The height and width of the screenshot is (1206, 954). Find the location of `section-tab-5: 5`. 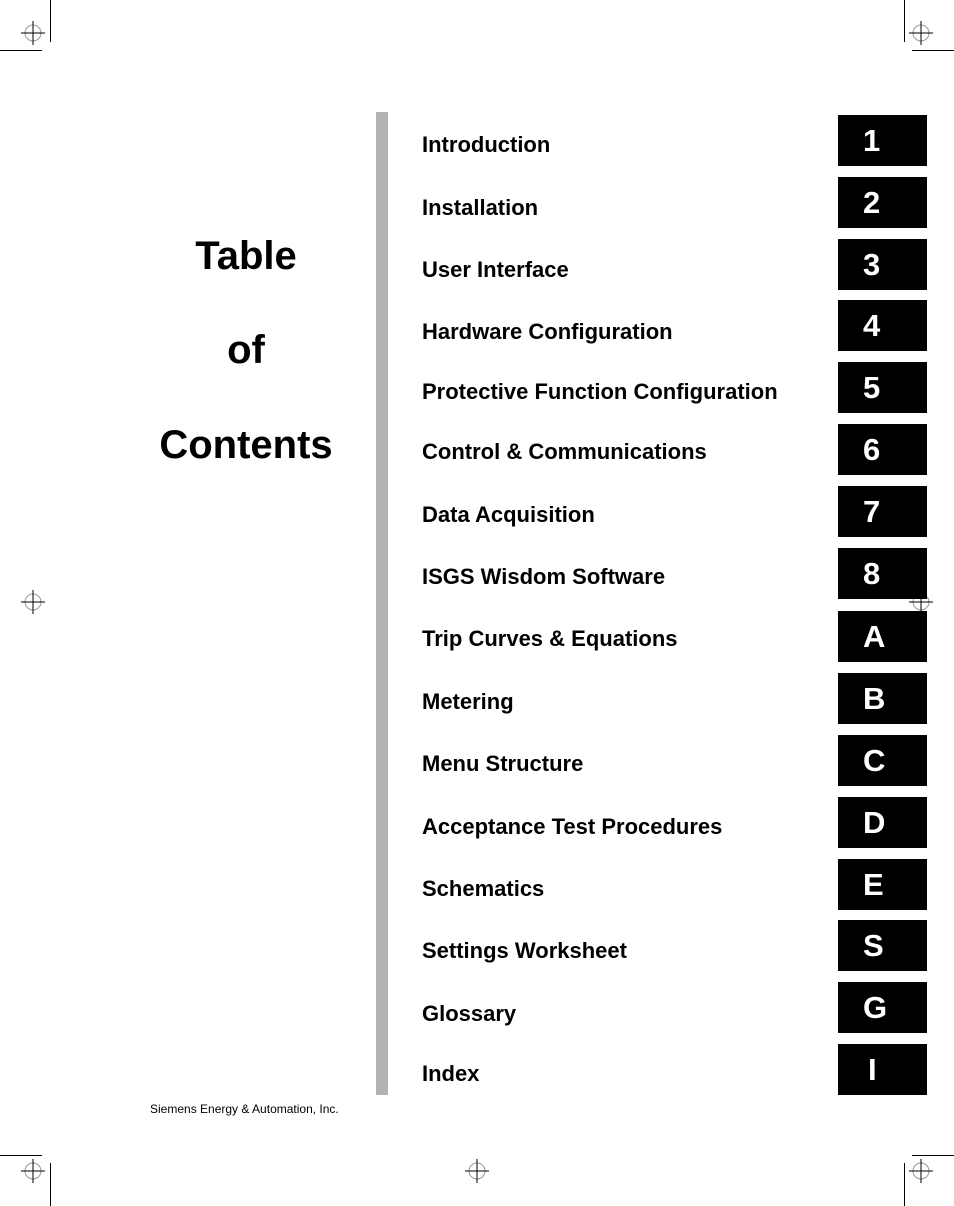

section-tab-5: 5 is located at coordinates (882, 387).